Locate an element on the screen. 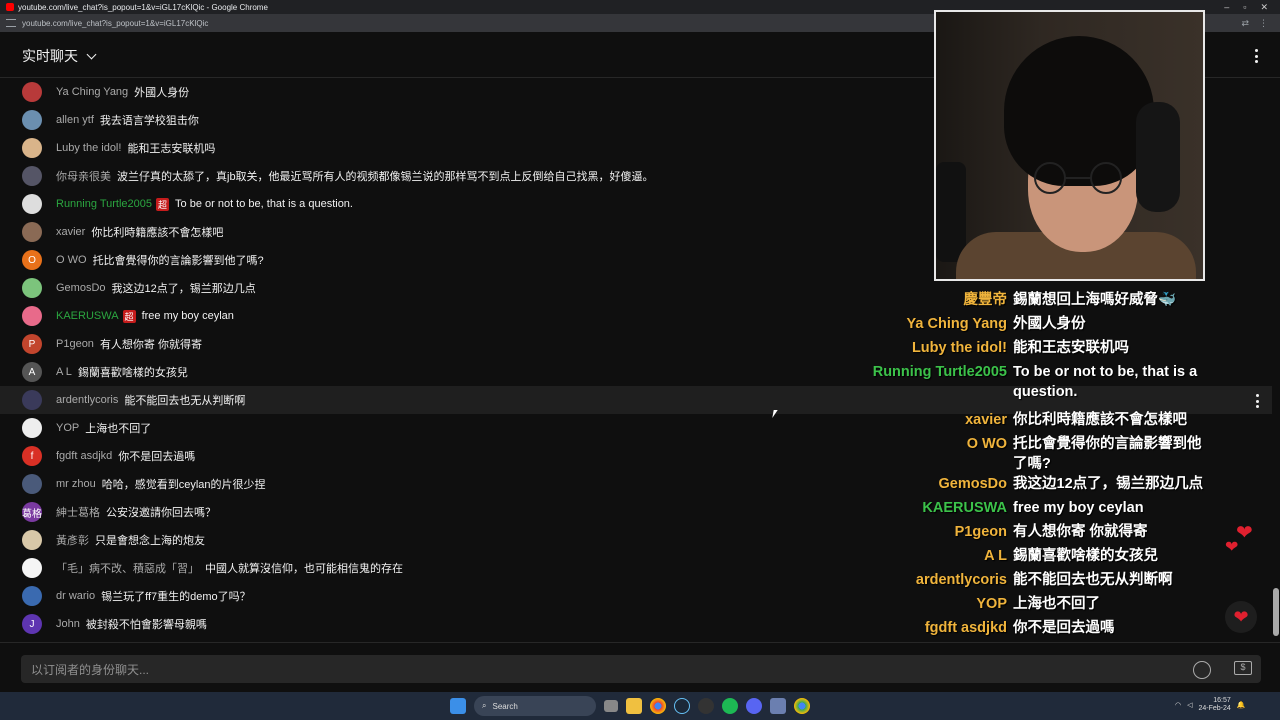 The image size is (1280, 720). message-text: 哈哈，感觉看到ceylan的片很少捏 is located at coordinates (183, 485).